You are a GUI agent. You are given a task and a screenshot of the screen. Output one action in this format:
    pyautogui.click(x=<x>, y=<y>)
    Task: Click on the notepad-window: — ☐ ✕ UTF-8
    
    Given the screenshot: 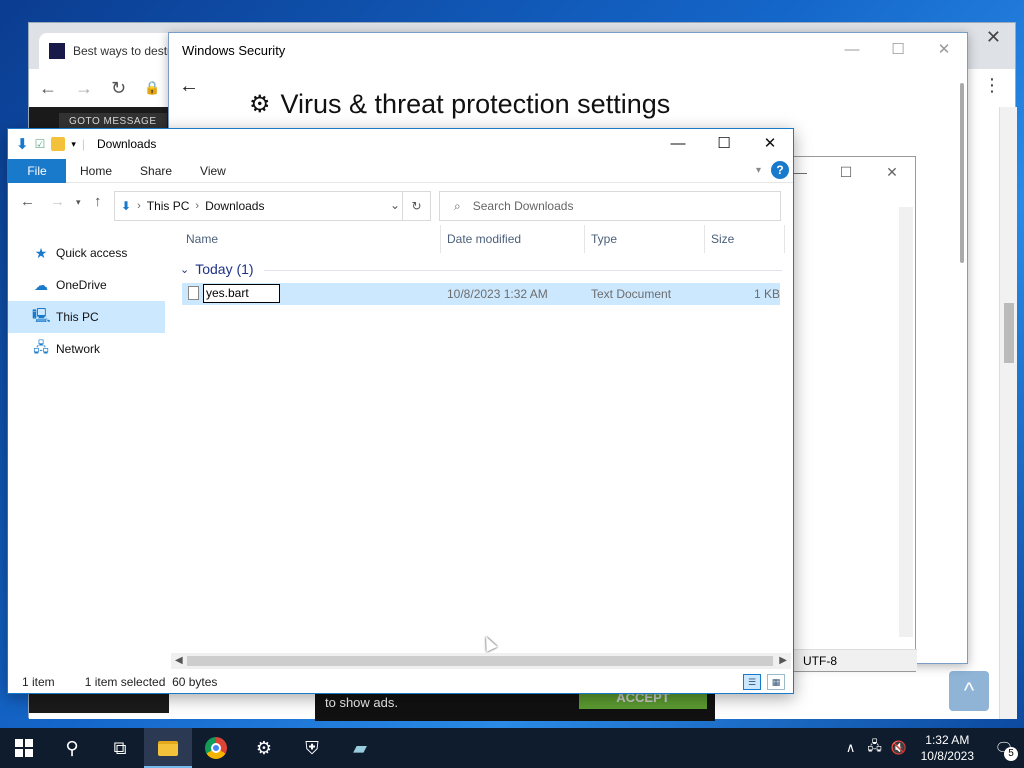 What is the action you would take?
    pyautogui.click(x=848, y=414)
    